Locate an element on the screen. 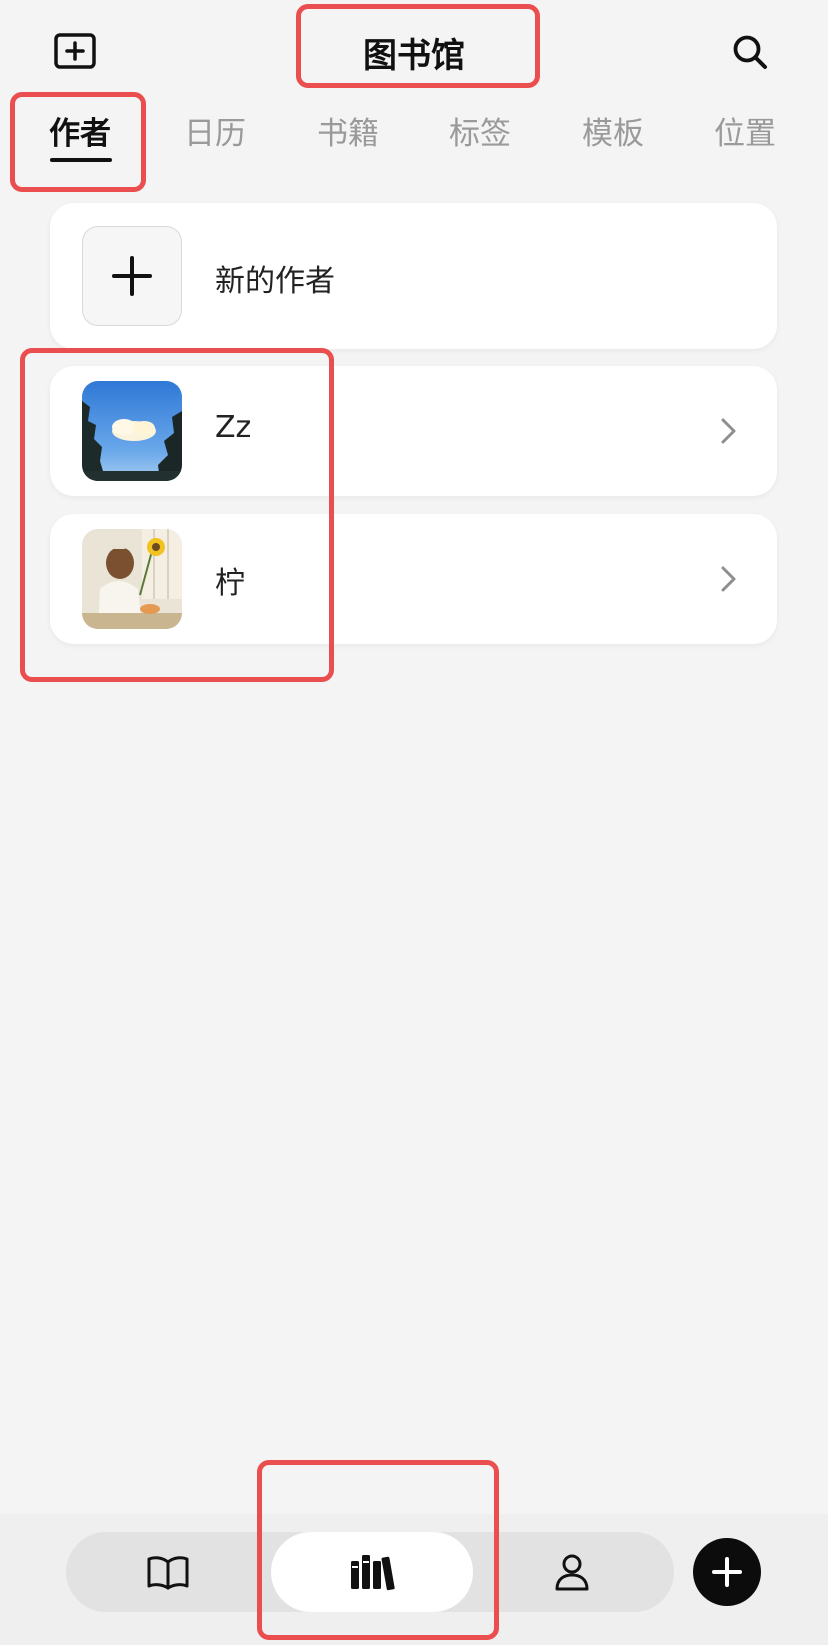  person-icon is located at coordinates (572, 1572).